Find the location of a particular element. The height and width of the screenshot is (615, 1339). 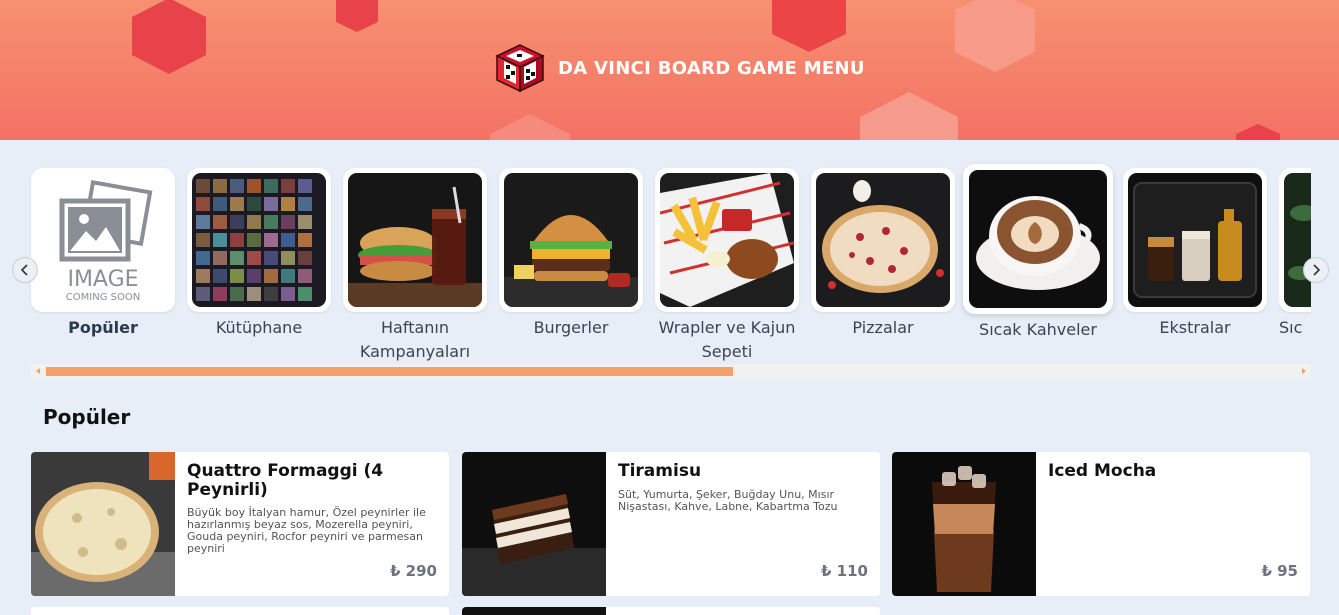

scroll-left-arrow-icon is located at coordinates (38, 371).